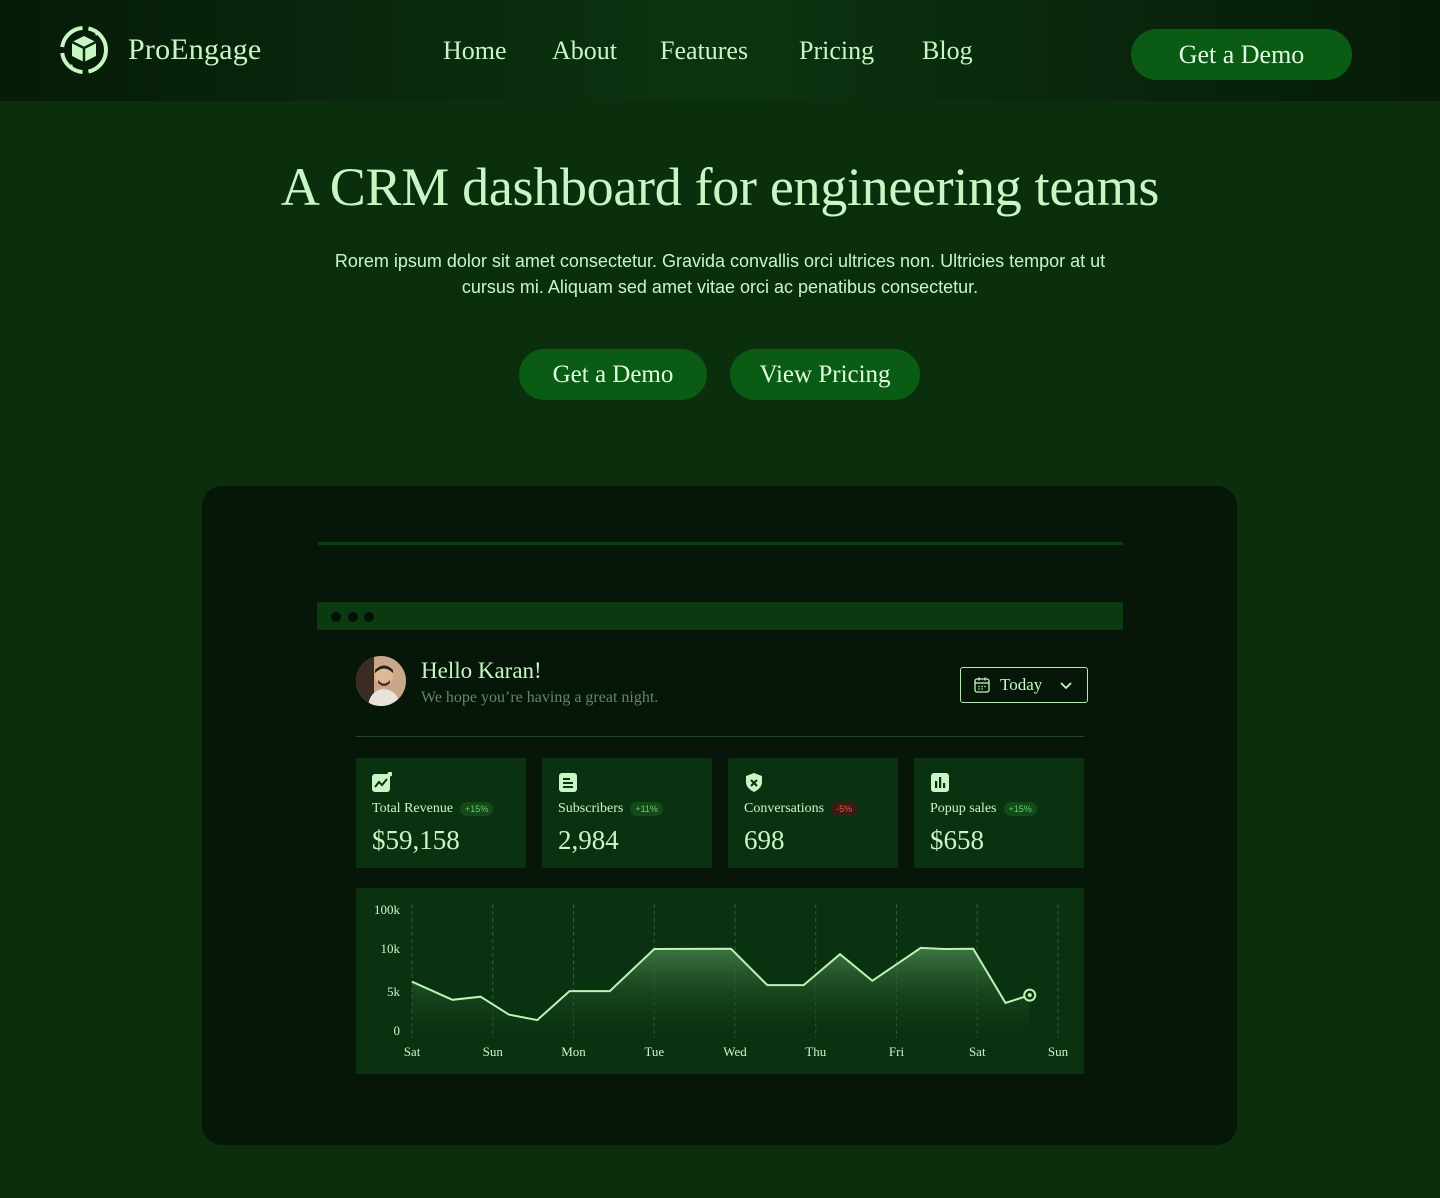 The height and width of the screenshot is (1198, 1440). I want to click on bar-chart-icon, so click(940, 782).